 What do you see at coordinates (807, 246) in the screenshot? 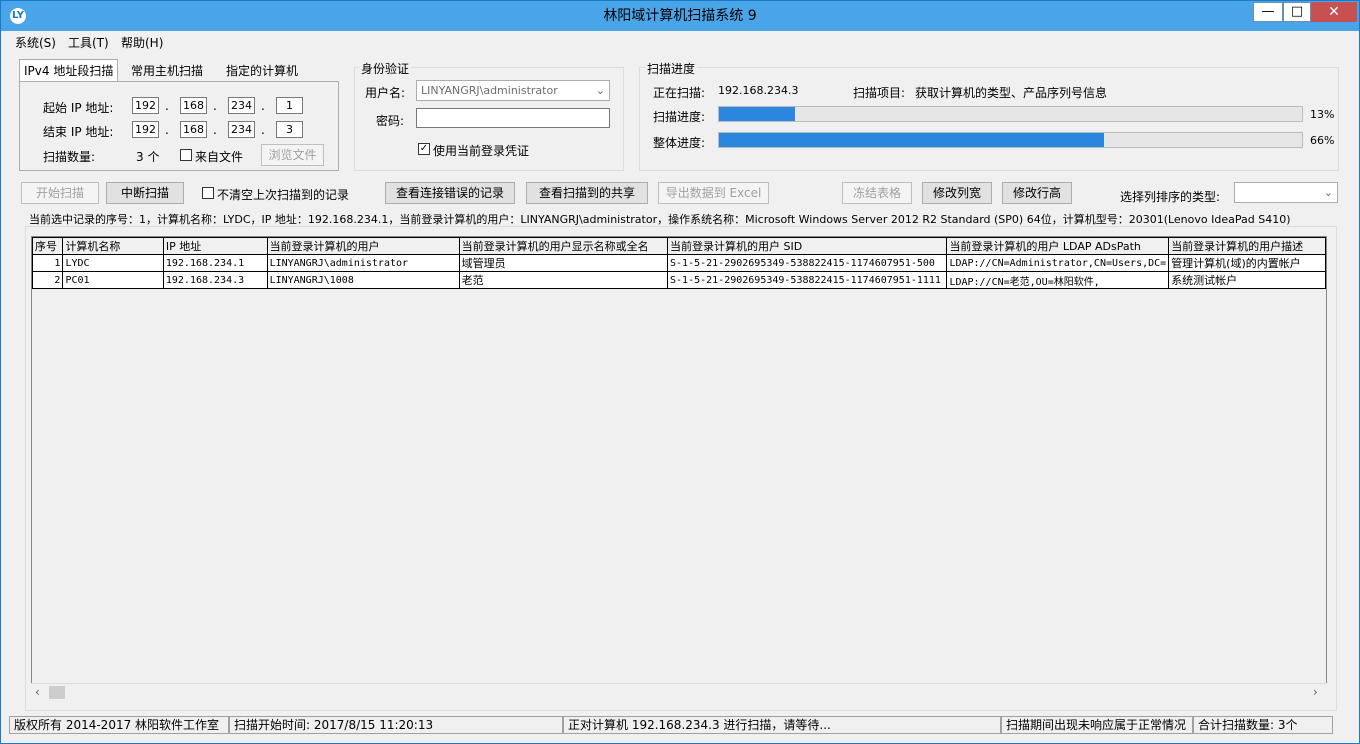
I see `column-header-sid: 当前登录计算机的用户 SID` at bounding box center [807, 246].